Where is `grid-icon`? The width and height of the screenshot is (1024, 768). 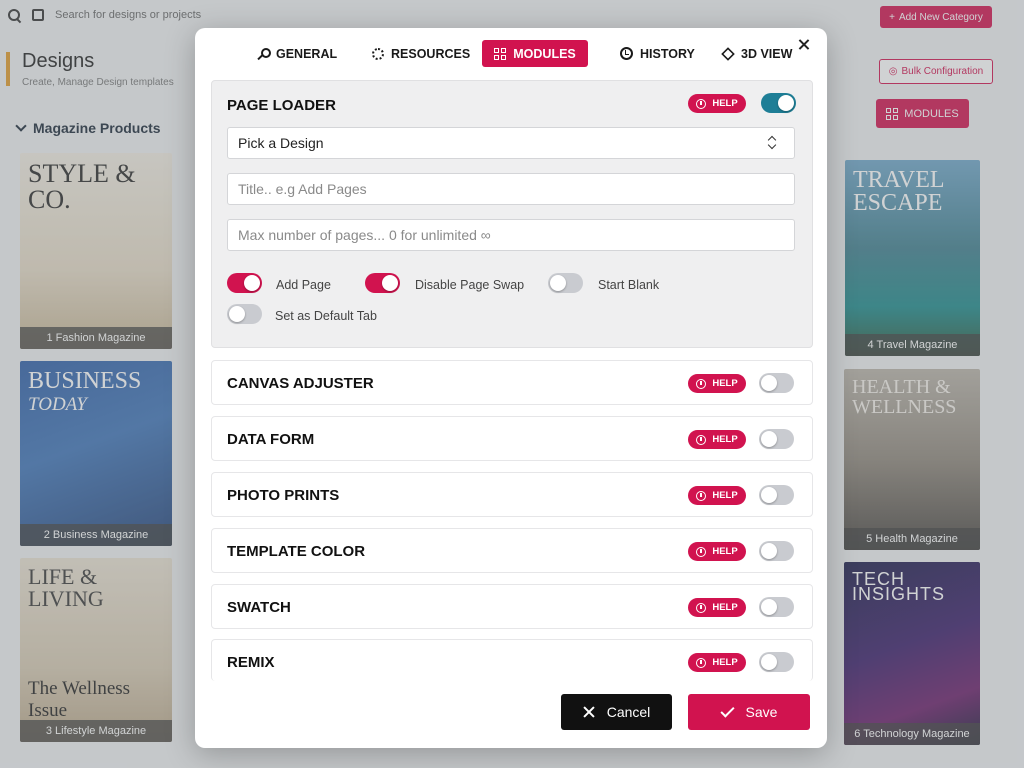 grid-icon is located at coordinates (500, 53).